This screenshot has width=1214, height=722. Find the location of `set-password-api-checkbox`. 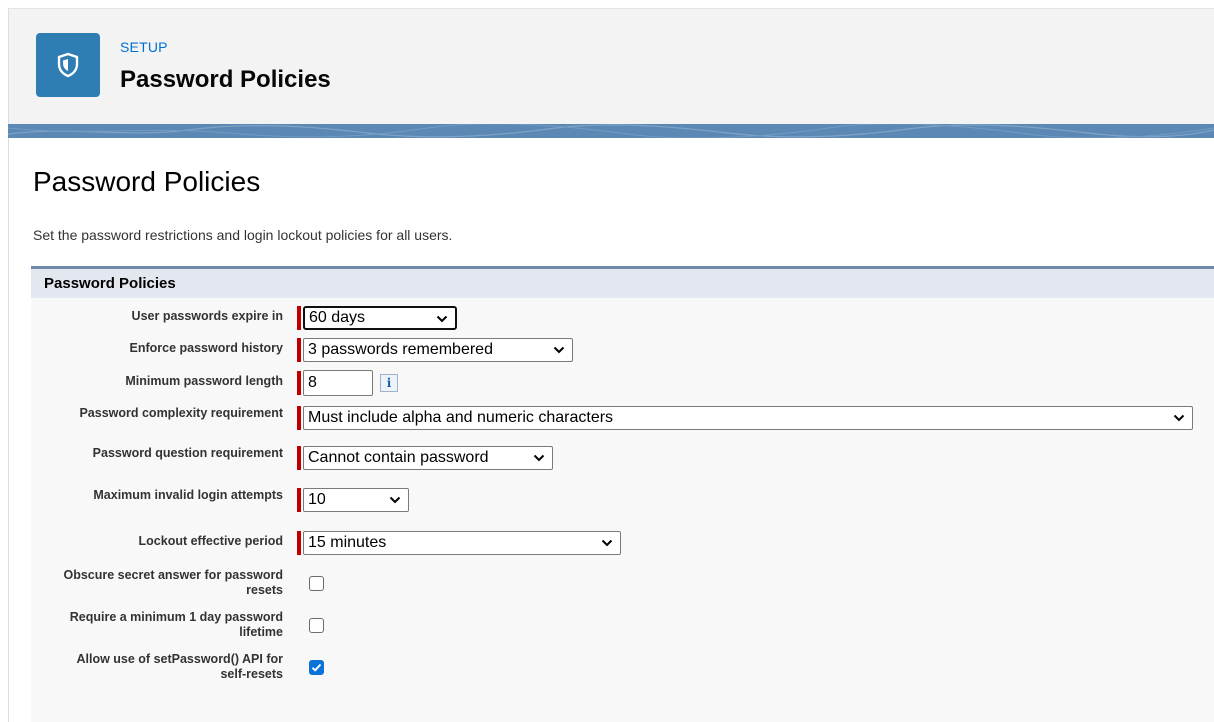

set-password-api-checkbox is located at coordinates (316, 667).